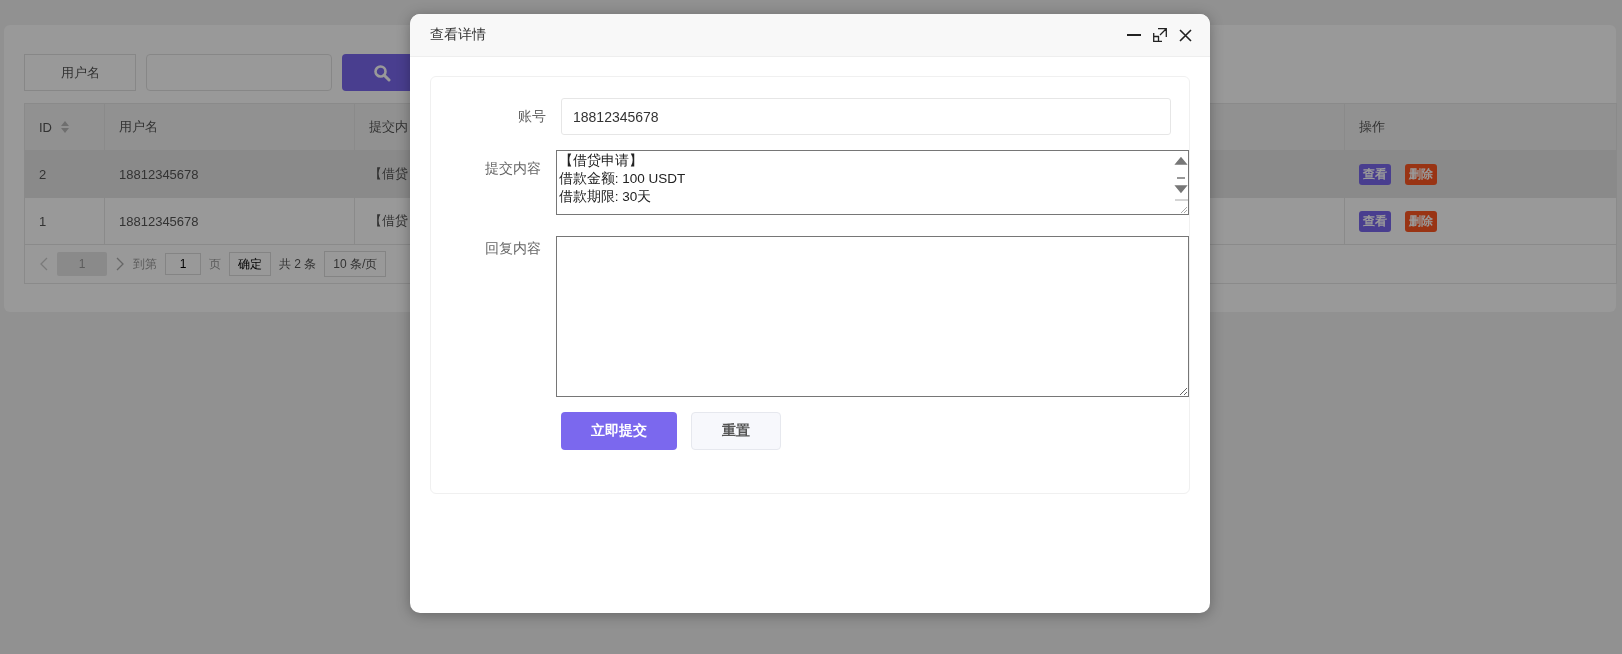  What do you see at coordinates (1185, 35) in the screenshot?
I see `close-icon` at bounding box center [1185, 35].